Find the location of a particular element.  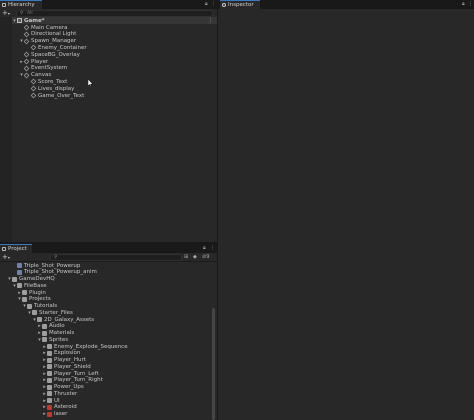

hidden-count: 9 is located at coordinates (208, 257).